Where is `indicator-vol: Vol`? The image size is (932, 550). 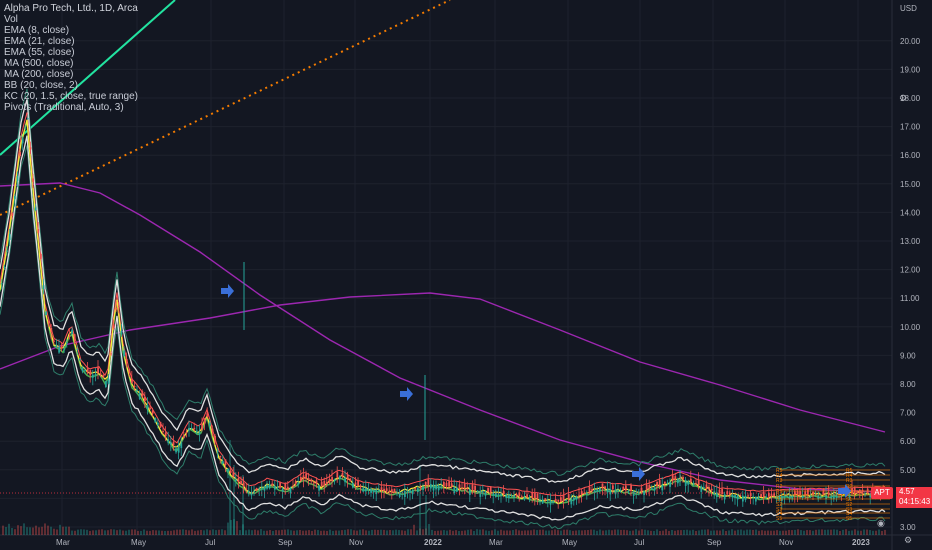 indicator-vol: Vol is located at coordinates (71, 19).